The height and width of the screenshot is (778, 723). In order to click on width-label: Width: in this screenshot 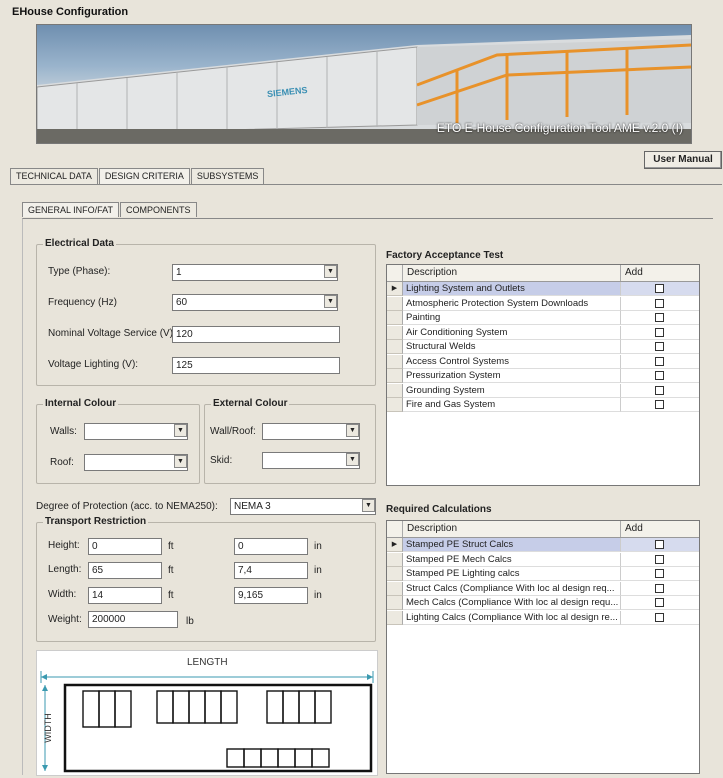, I will do `click(62, 594)`.